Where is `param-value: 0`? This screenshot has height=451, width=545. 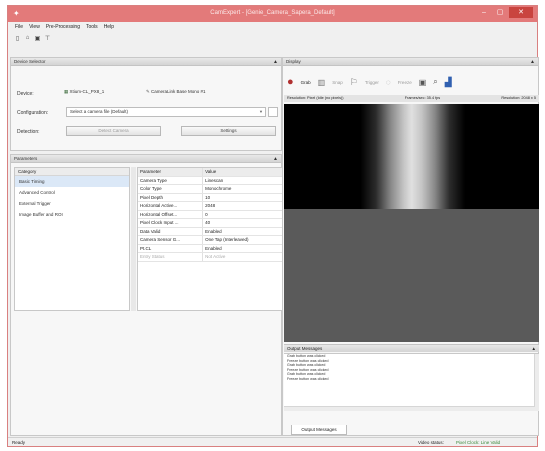 param-value: 0 is located at coordinates (242, 215).